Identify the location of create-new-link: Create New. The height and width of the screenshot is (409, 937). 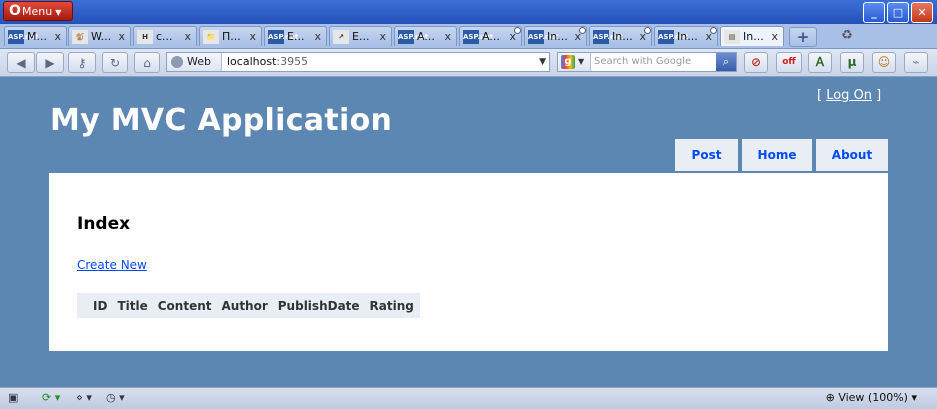
(112, 265).